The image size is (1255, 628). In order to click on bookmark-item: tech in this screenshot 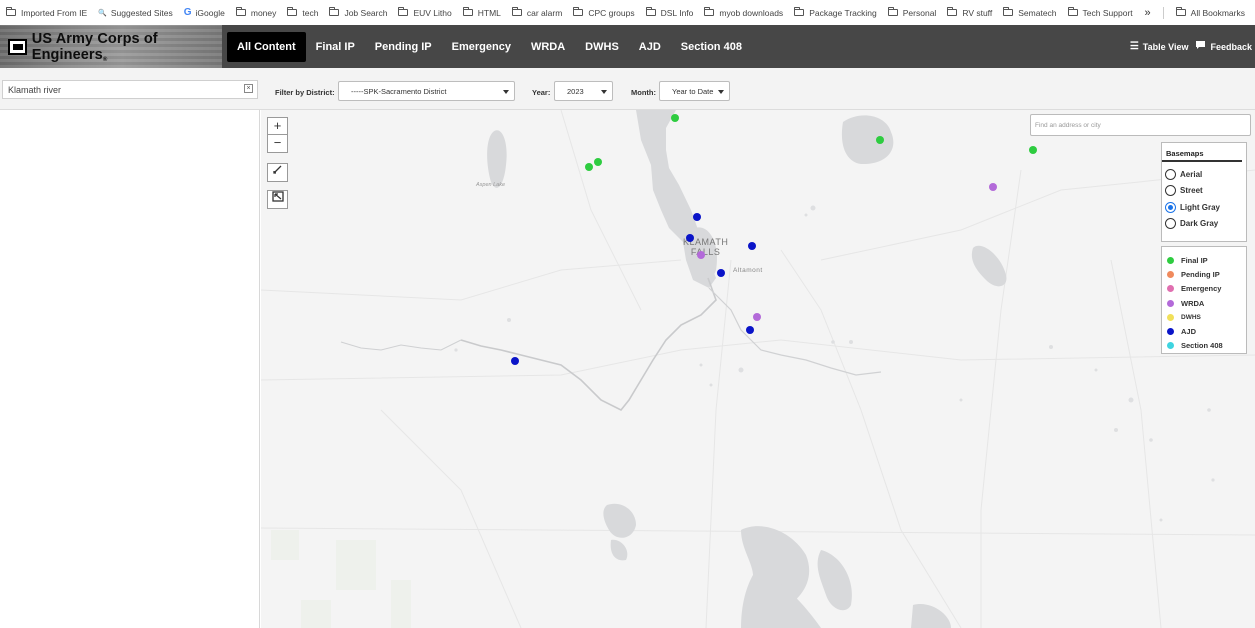, I will do `click(302, 12)`.